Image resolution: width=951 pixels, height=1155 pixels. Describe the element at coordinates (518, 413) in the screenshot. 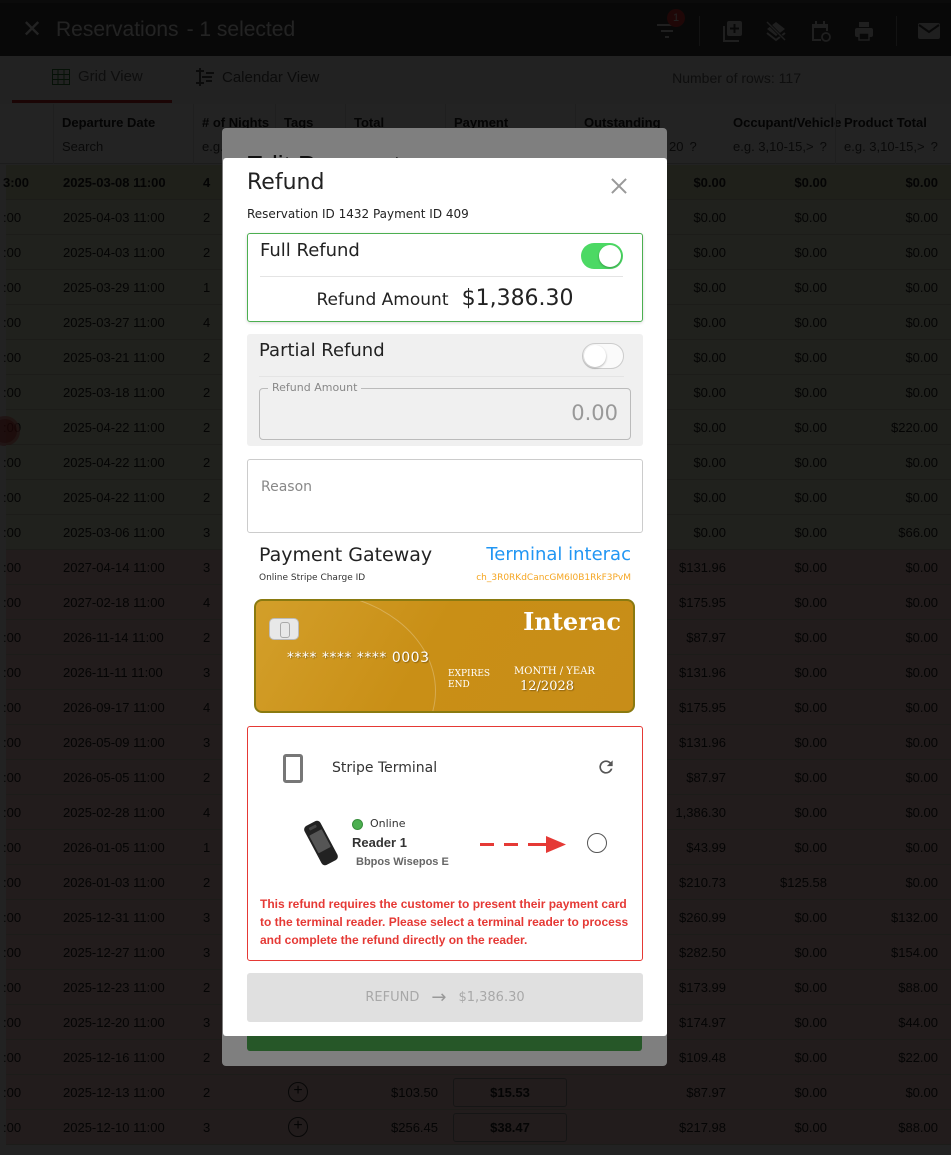

I see `partial-refund-amount-input` at that location.